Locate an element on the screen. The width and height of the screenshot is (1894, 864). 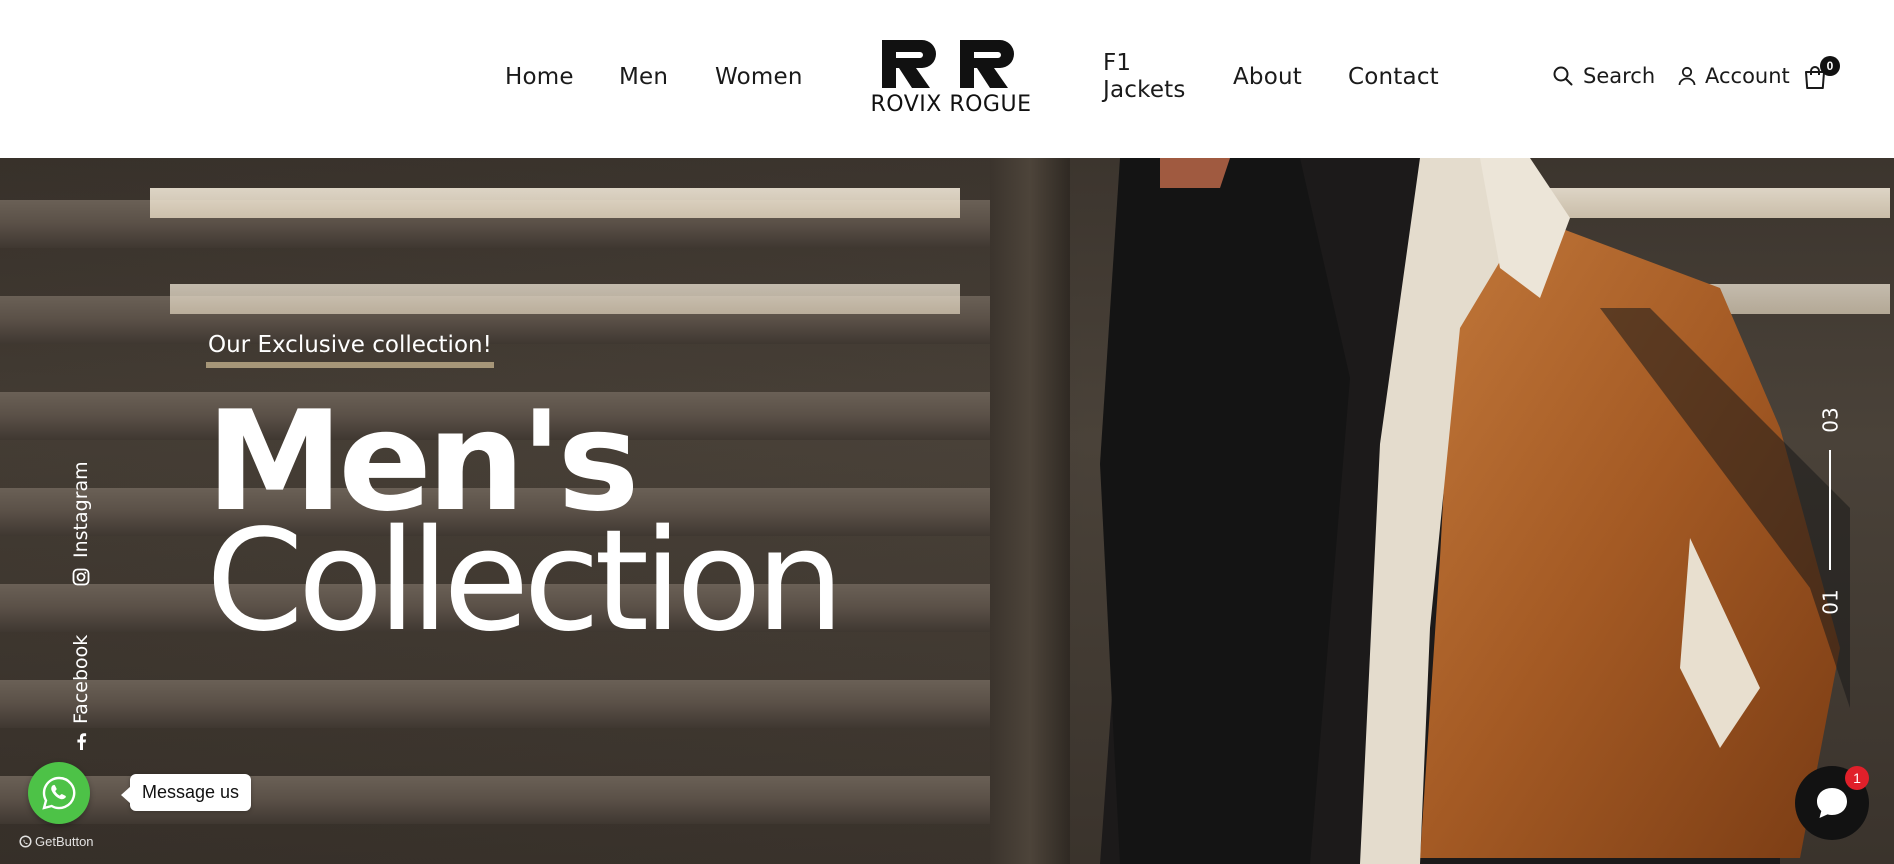
search-icon is located at coordinates (1563, 76).